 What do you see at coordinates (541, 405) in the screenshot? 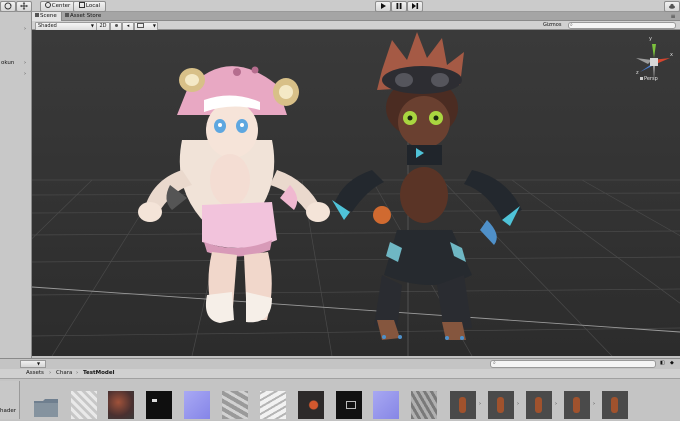
I see `asset-thumb-model-3: ›` at bounding box center [541, 405].